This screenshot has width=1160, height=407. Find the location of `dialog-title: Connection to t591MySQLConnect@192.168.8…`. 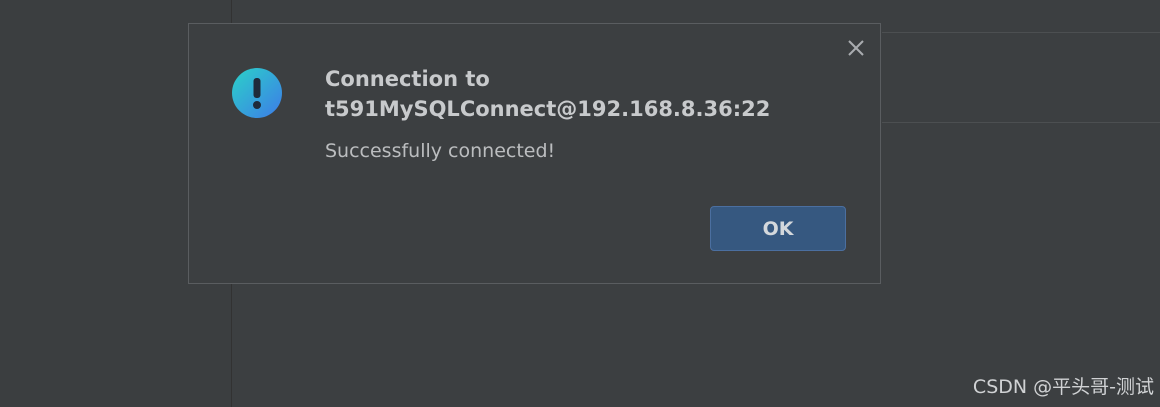

dialog-title: Connection to t591MySQLConnect@192.168.8… is located at coordinates (575, 94).